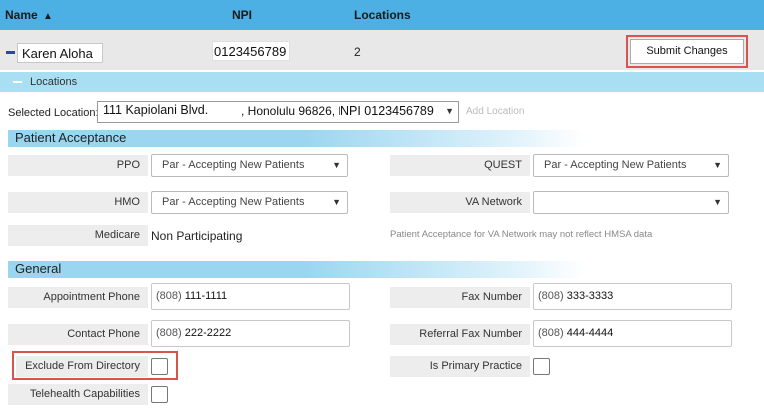  I want to click on location-street: 111 Kapiolani Blvd., so click(156, 110).